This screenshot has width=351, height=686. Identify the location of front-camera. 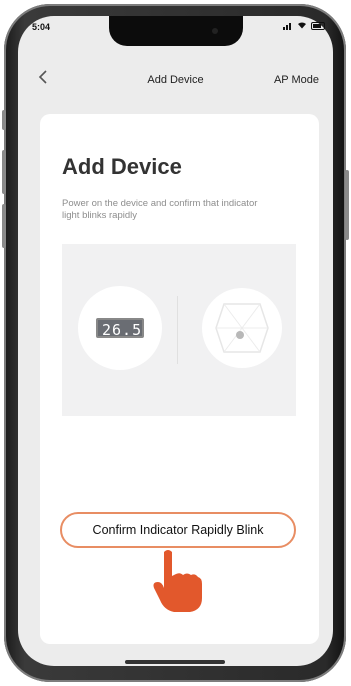
(215, 31).